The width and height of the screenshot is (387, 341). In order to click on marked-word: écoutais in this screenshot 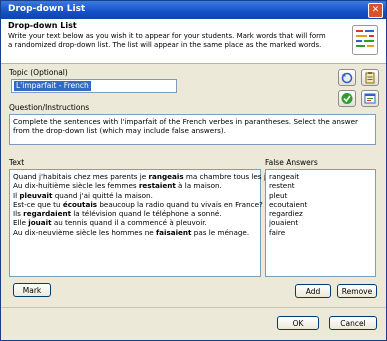, I will do `click(80, 204)`.